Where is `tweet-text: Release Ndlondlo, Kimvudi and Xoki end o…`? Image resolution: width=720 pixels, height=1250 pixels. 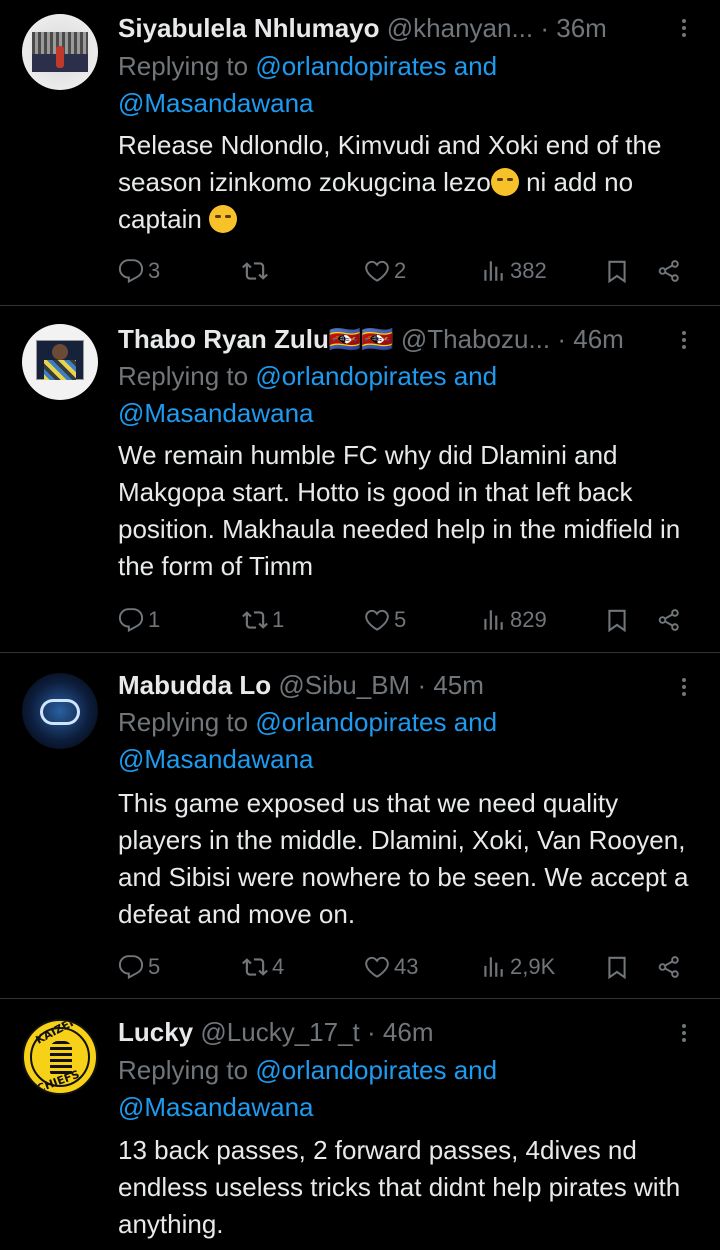
tweet-text: Release Ndlondlo, Kimvudi and Xoki end o… is located at coordinates (413, 182).